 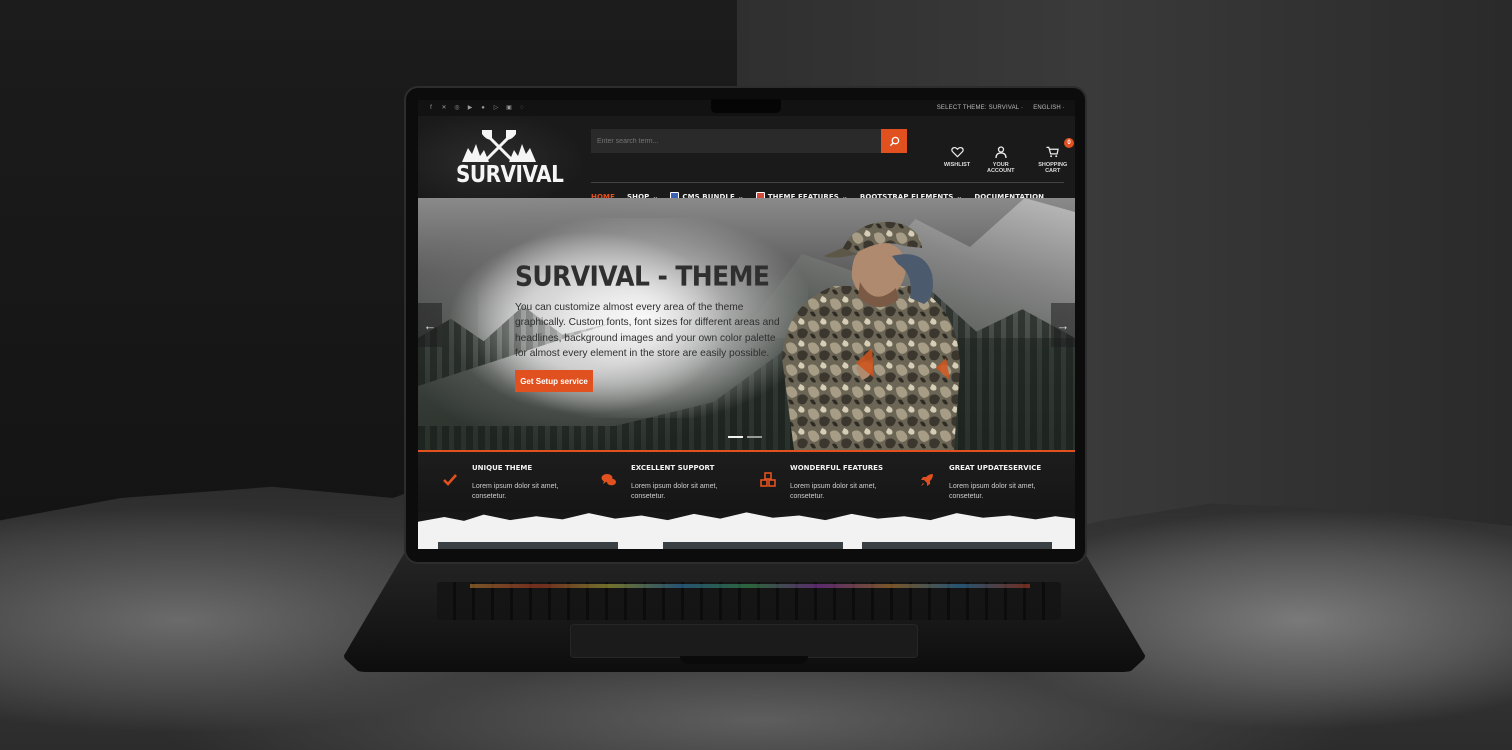 What do you see at coordinates (957, 160) in the screenshot?
I see `wishlist-button: WISHLIST` at bounding box center [957, 160].